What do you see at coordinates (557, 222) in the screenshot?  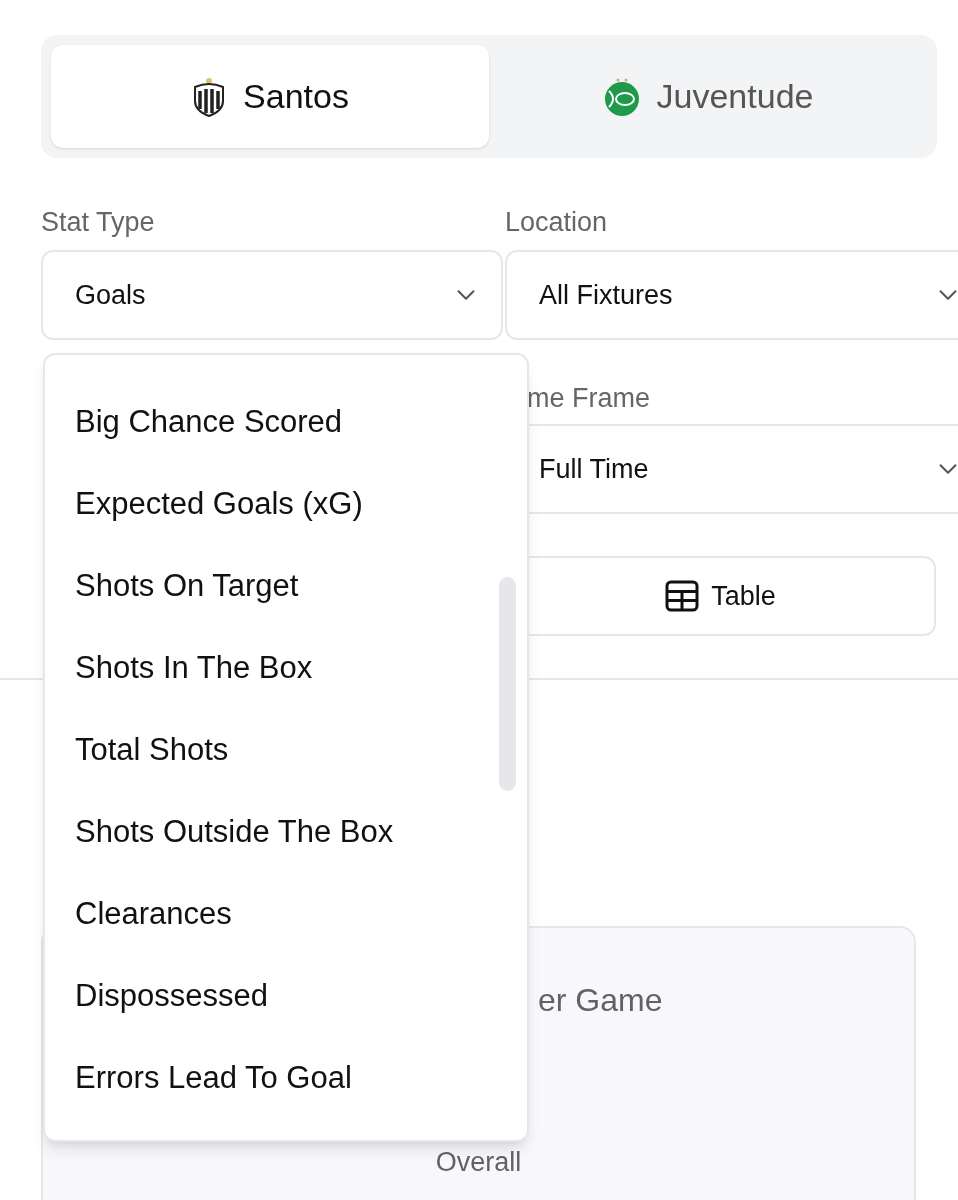 I see `field-label: Location` at bounding box center [557, 222].